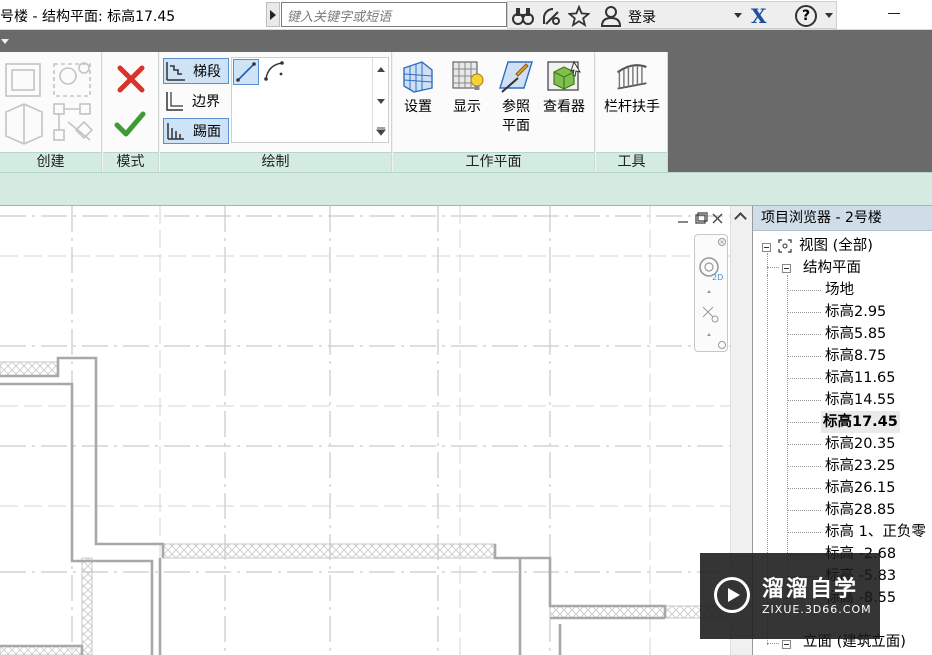 The width and height of the screenshot is (932, 655). Describe the element at coordinates (855, 356) in the screenshot. I see `tree-node-level: 标高8.75` at that location.